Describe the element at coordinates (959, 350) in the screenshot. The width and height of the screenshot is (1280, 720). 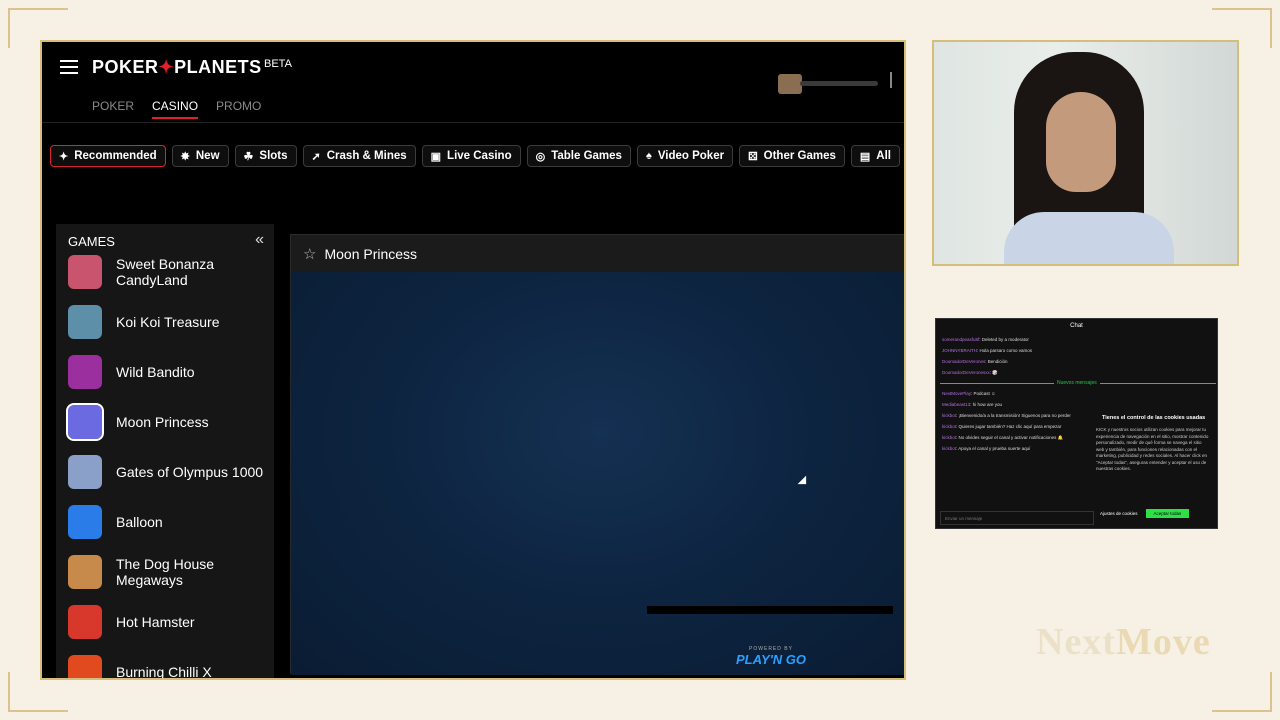
I see `chat-username: JOHNNYBRAITH` at that location.